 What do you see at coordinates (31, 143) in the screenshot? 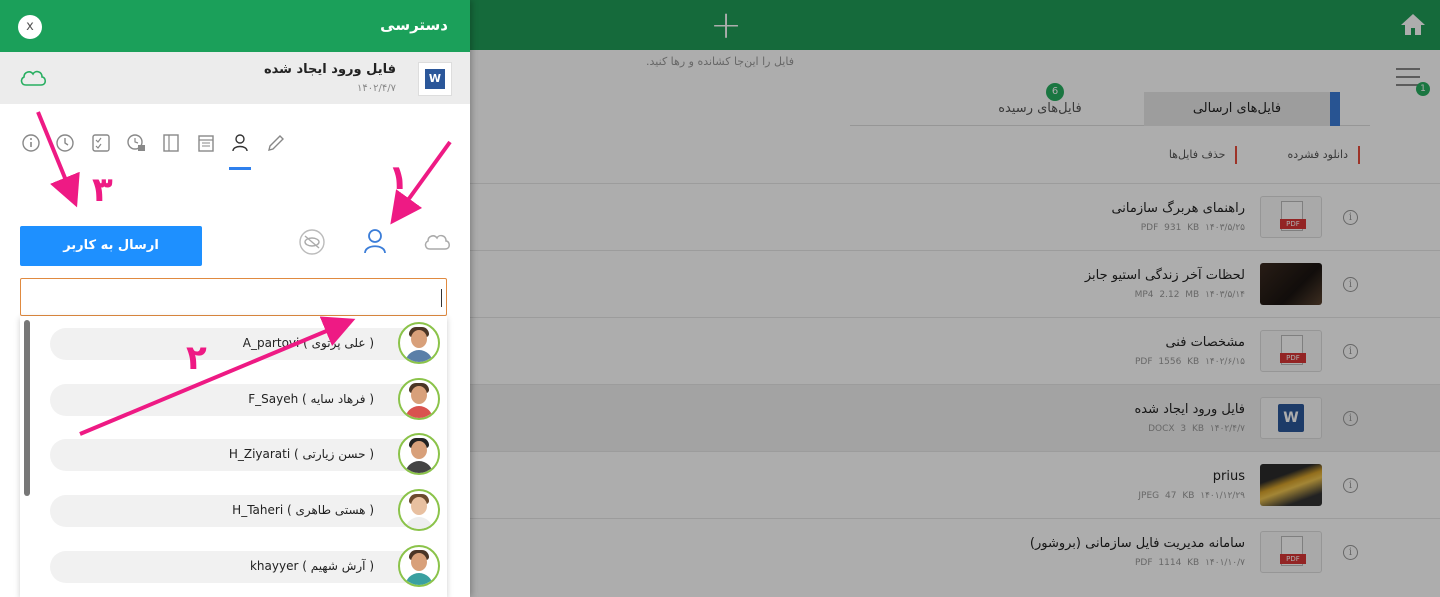
I see `info-icon` at bounding box center [31, 143].